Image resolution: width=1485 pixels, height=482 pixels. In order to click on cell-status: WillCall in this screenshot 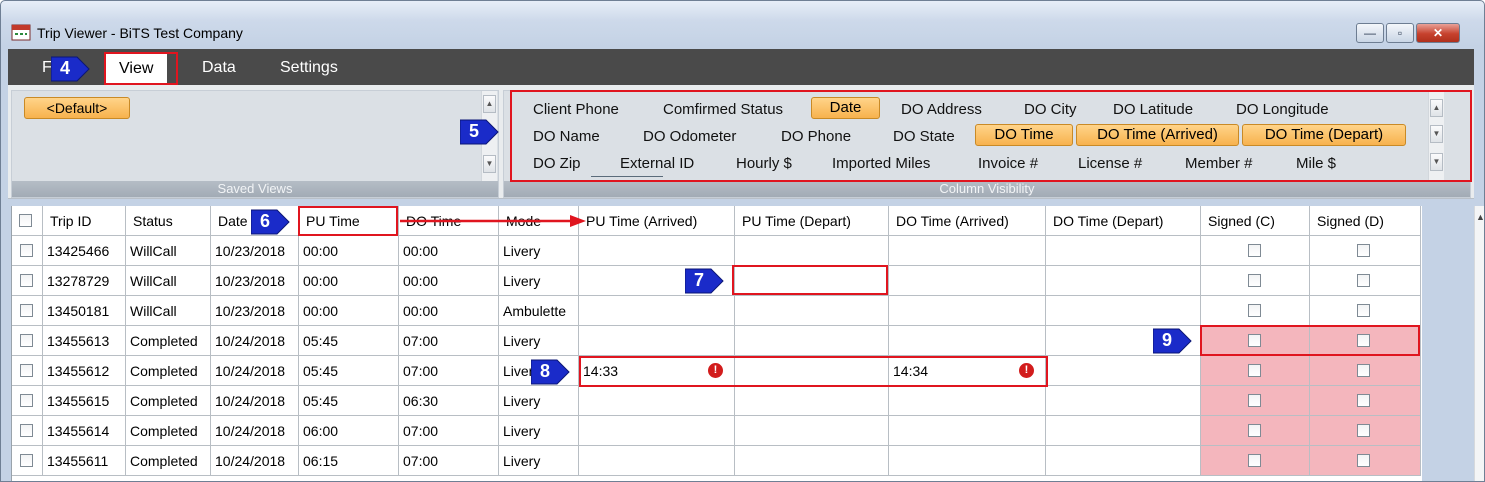, I will do `click(168, 311)`.